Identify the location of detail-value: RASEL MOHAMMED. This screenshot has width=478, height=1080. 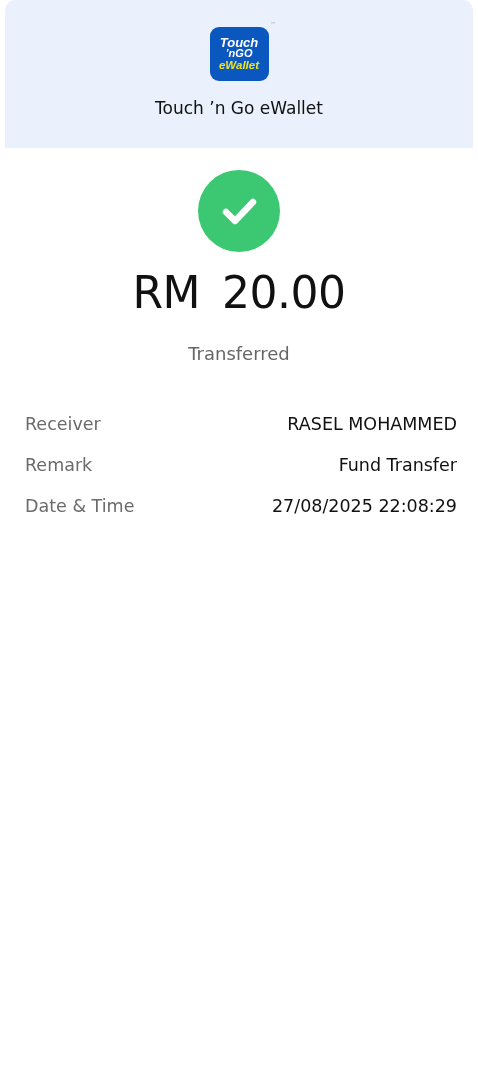
(372, 424).